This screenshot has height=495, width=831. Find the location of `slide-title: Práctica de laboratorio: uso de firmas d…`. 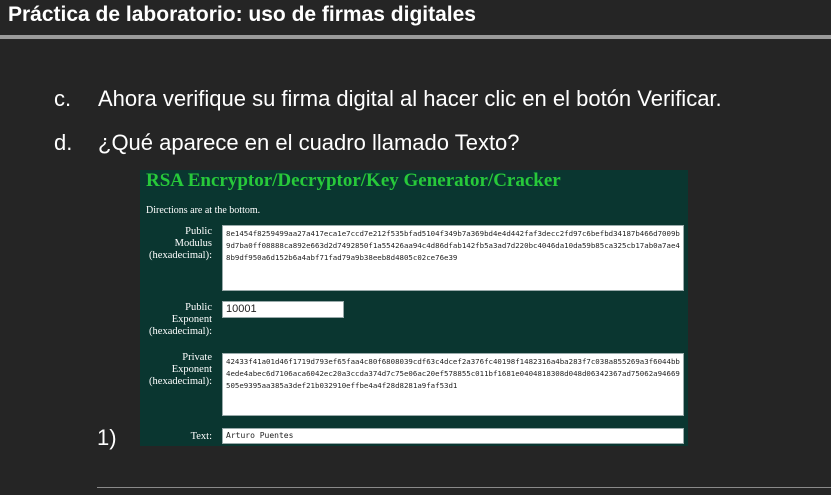

slide-title: Práctica de laboratorio: uso de firmas d… is located at coordinates (242, 14).